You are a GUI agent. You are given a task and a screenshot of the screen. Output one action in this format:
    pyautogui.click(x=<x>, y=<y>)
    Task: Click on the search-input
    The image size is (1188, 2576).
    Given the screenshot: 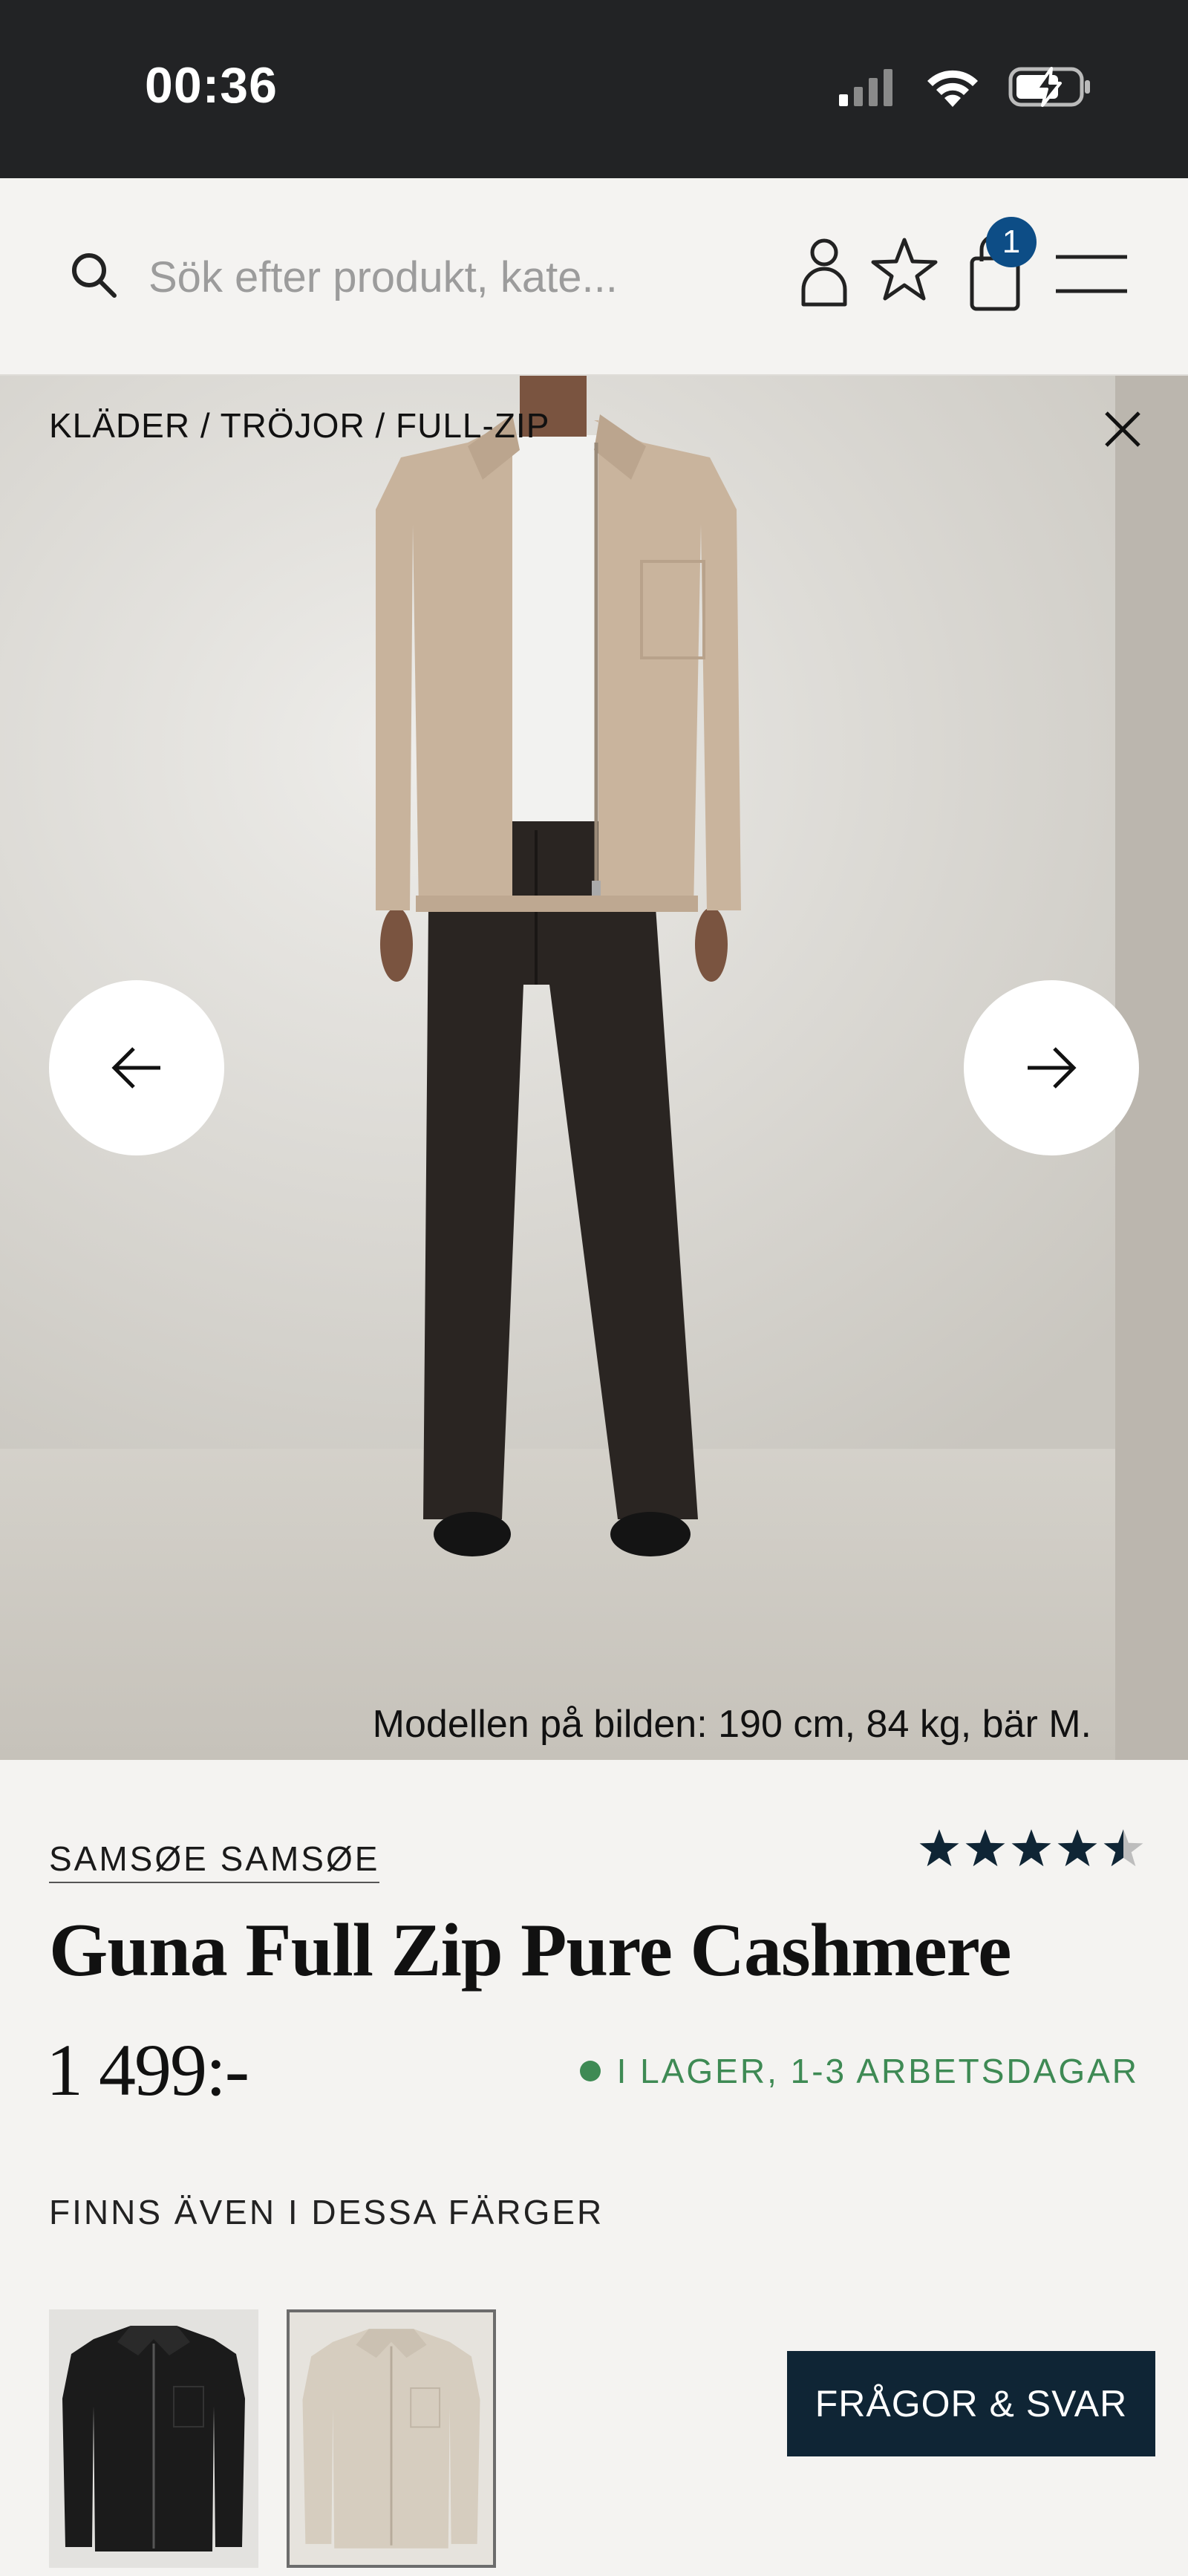 What is the action you would take?
    pyautogui.click(x=438, y=277)
    